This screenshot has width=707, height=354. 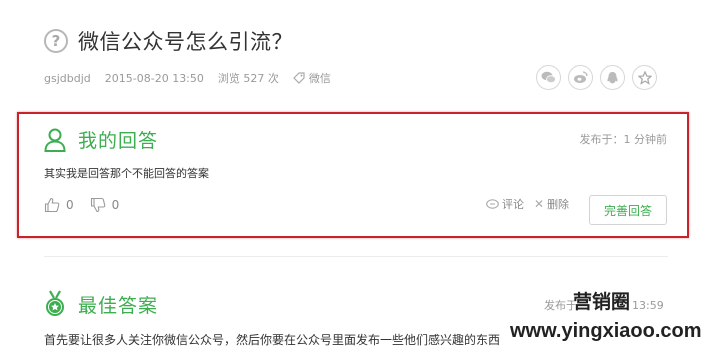 What do you see at coordinates (185, 42) in the screenshot?
I see `question-title: 微信公众号怎么引流？` at bounding box center [185, 42].